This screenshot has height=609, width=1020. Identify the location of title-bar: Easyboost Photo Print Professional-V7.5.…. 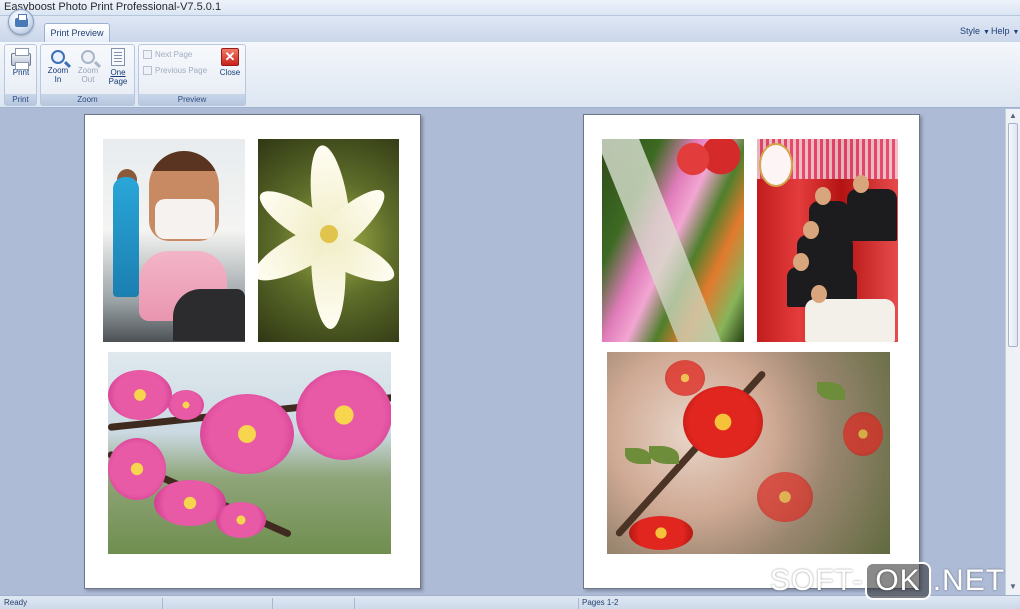
(510, 8).